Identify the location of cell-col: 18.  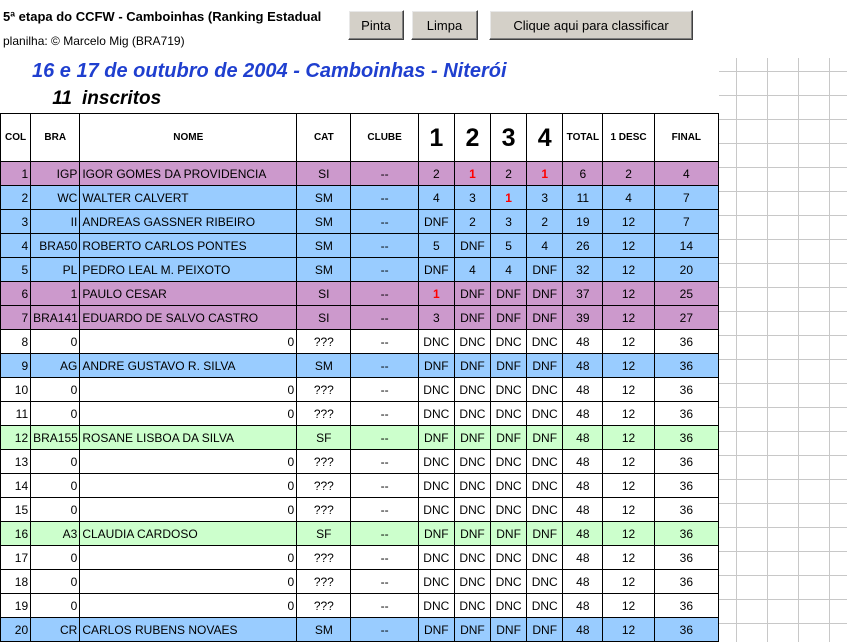
(16, 581).